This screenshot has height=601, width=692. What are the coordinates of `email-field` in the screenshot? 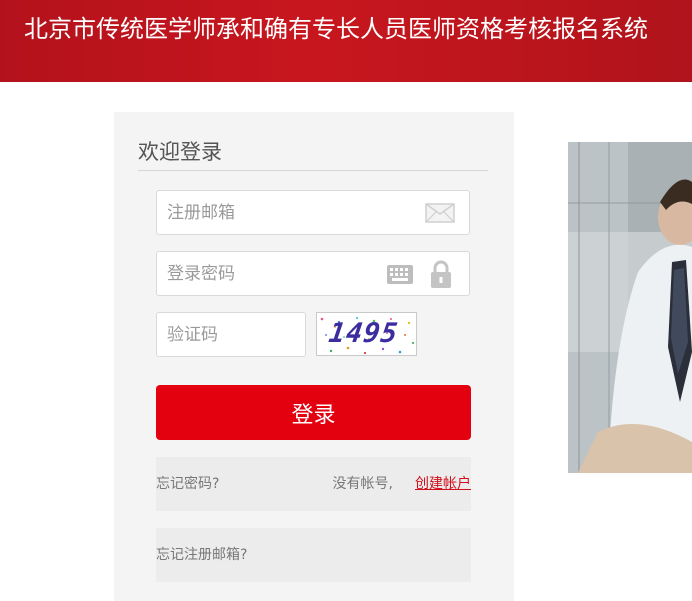 It's located at (313, 212).